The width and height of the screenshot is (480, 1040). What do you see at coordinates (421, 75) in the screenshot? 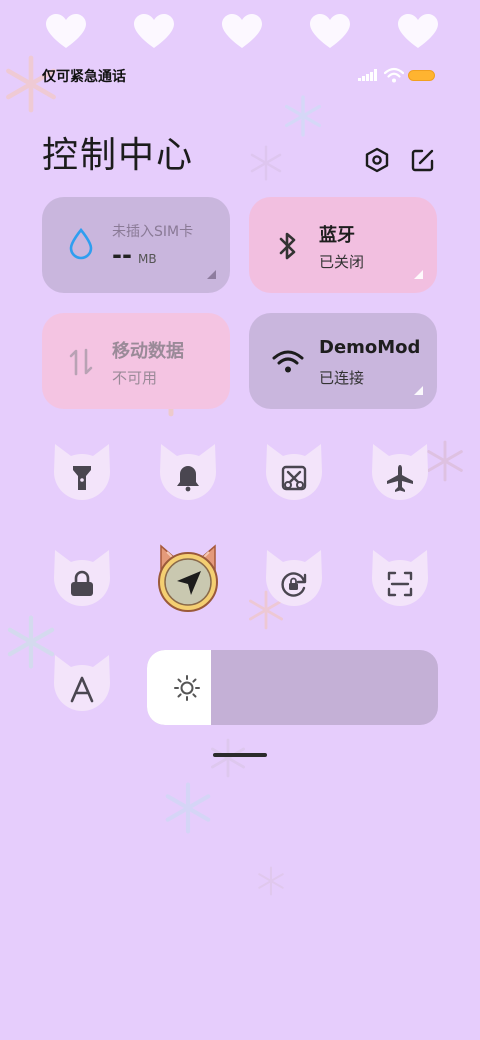
I see `battery-icon` at bounding box center [421, 75].